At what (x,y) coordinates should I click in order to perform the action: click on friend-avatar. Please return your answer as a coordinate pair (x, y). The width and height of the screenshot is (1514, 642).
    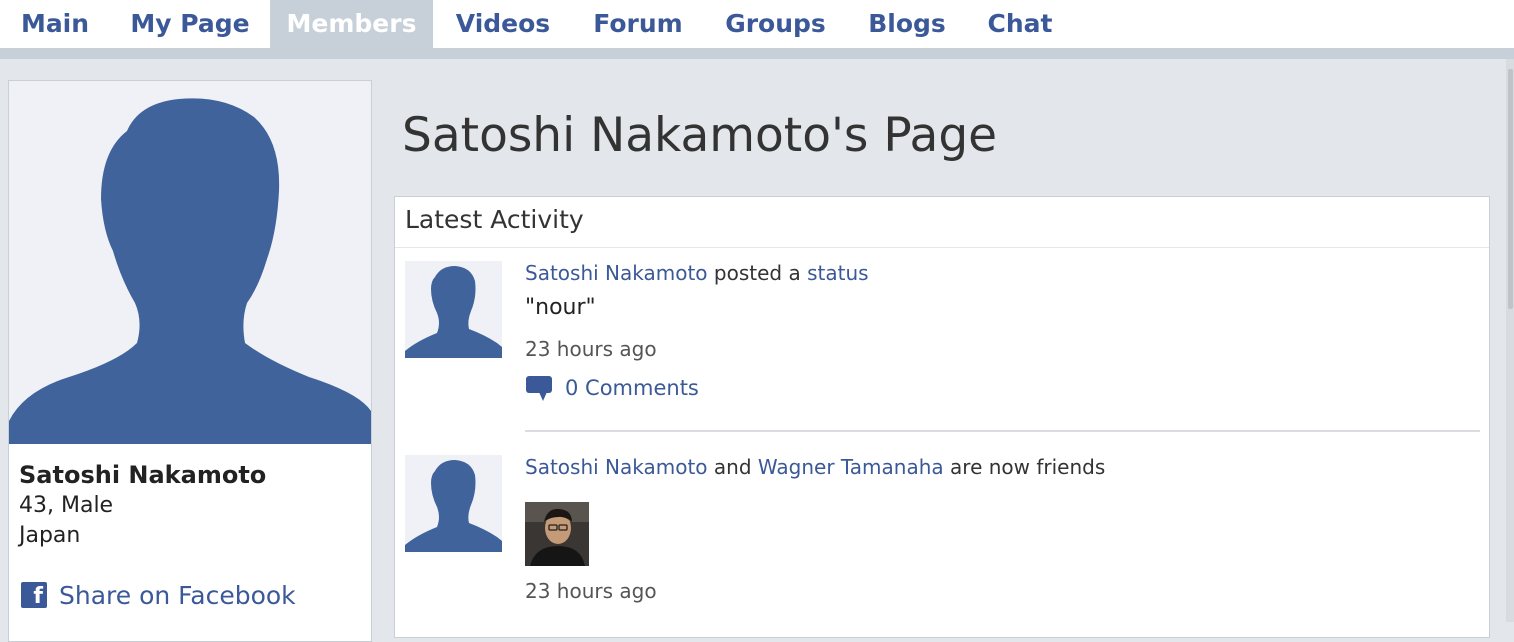
    Looking at the image, I should click on (557, 534).